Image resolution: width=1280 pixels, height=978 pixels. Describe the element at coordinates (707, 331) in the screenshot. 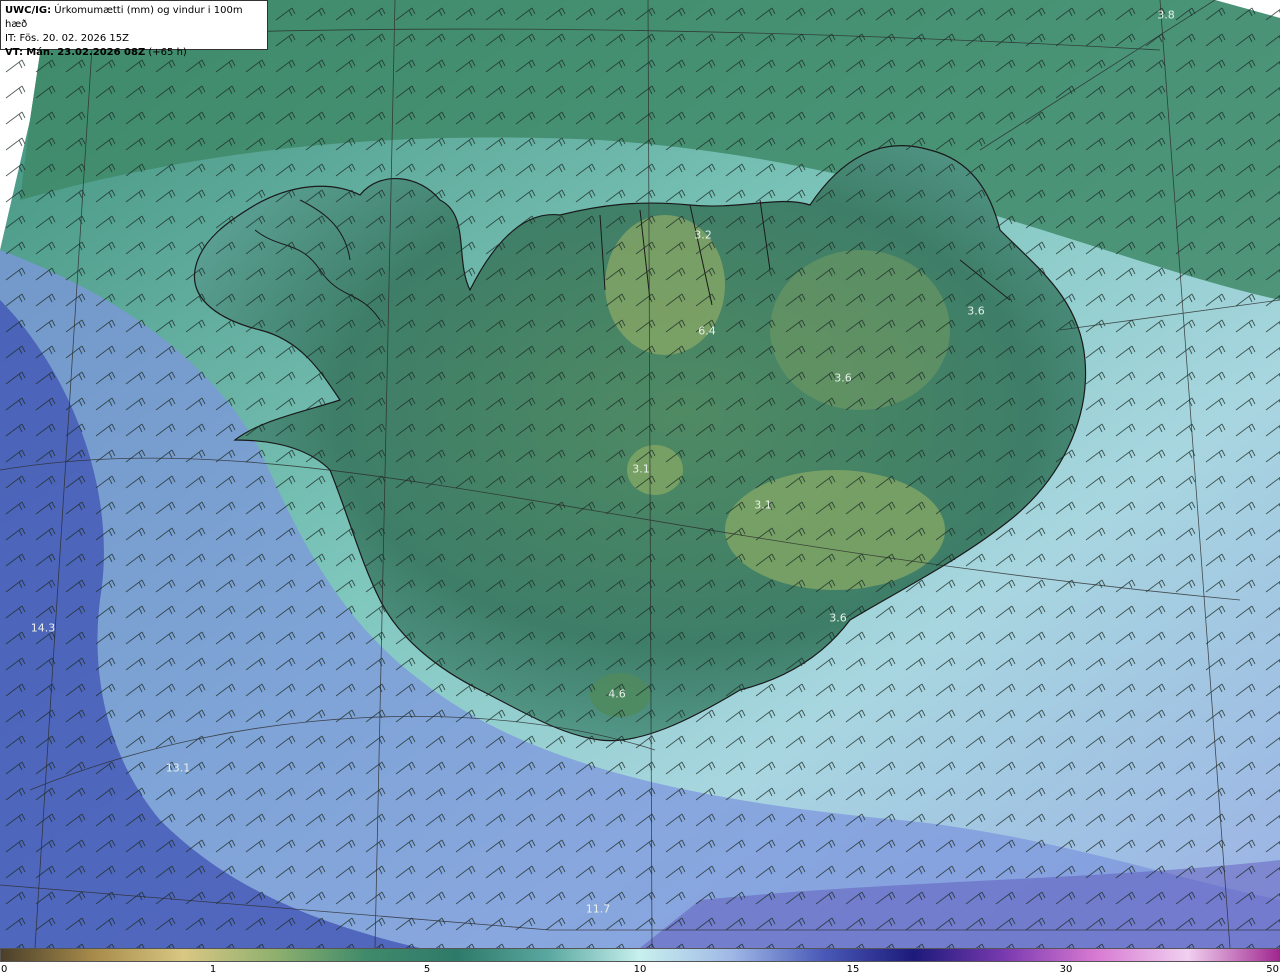

I see `value-label: 6.4` at that location.